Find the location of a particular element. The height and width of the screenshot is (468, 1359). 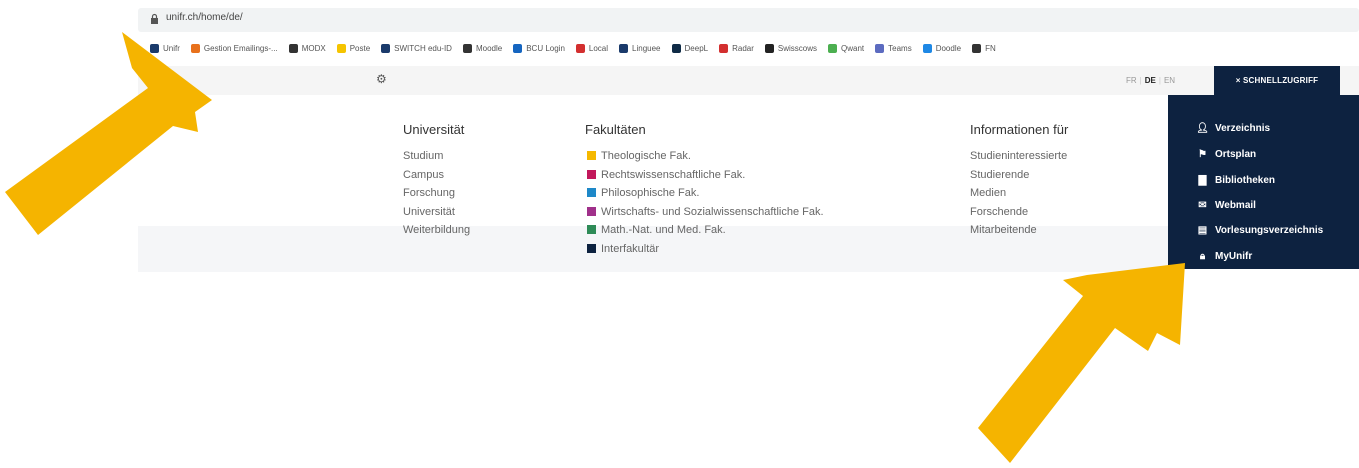

faculty-item: Math.-Nat. und Med. Fak. is located at coordinates (705, 230).